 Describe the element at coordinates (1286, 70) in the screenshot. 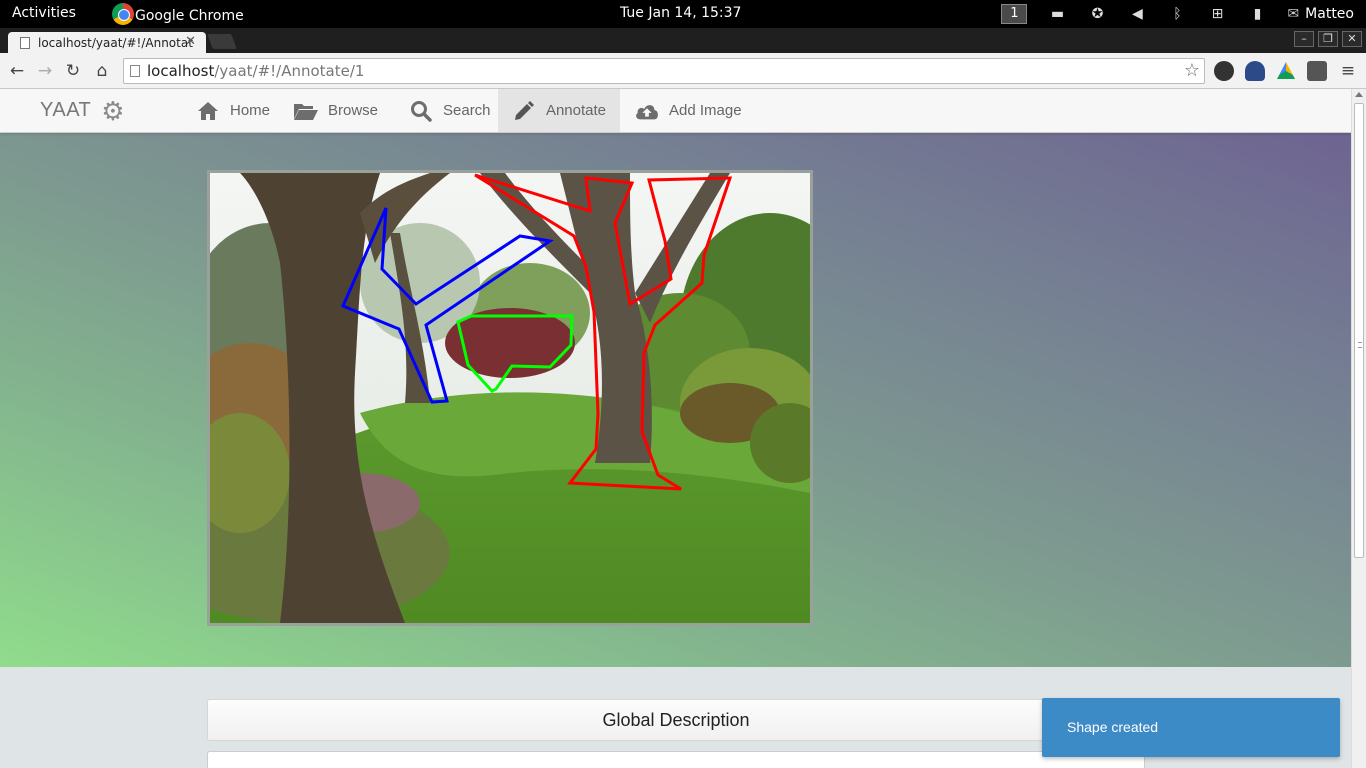

I see `drive-icon` at that location.